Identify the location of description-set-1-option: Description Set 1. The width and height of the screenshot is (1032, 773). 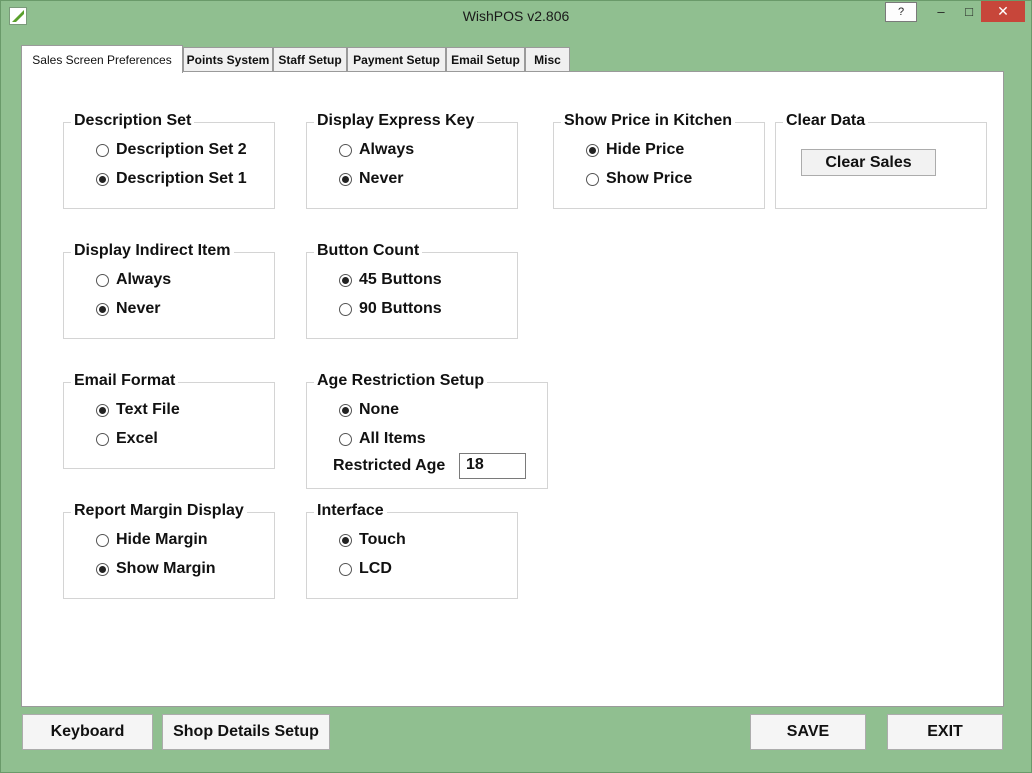
(171, 179).